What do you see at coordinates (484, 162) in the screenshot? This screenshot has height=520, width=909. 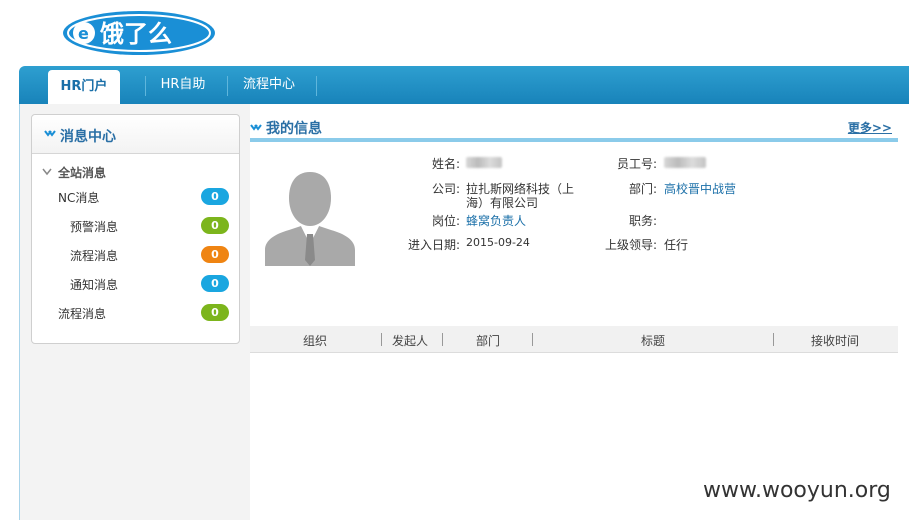 I see `name-value` at bounding box center [484, 162].